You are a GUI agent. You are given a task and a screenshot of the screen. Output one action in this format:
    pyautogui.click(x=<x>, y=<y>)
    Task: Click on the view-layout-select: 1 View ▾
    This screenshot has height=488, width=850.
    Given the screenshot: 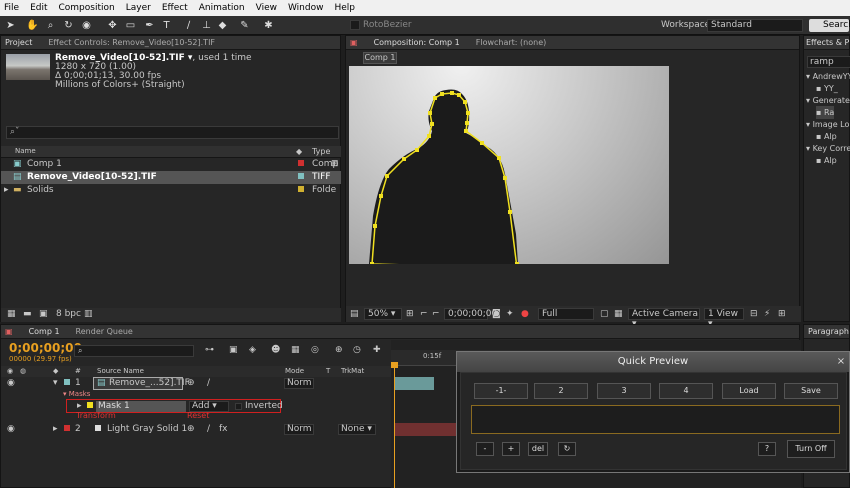 What is the action you would take?
    pyautogui.click(x=724, y=318)
    